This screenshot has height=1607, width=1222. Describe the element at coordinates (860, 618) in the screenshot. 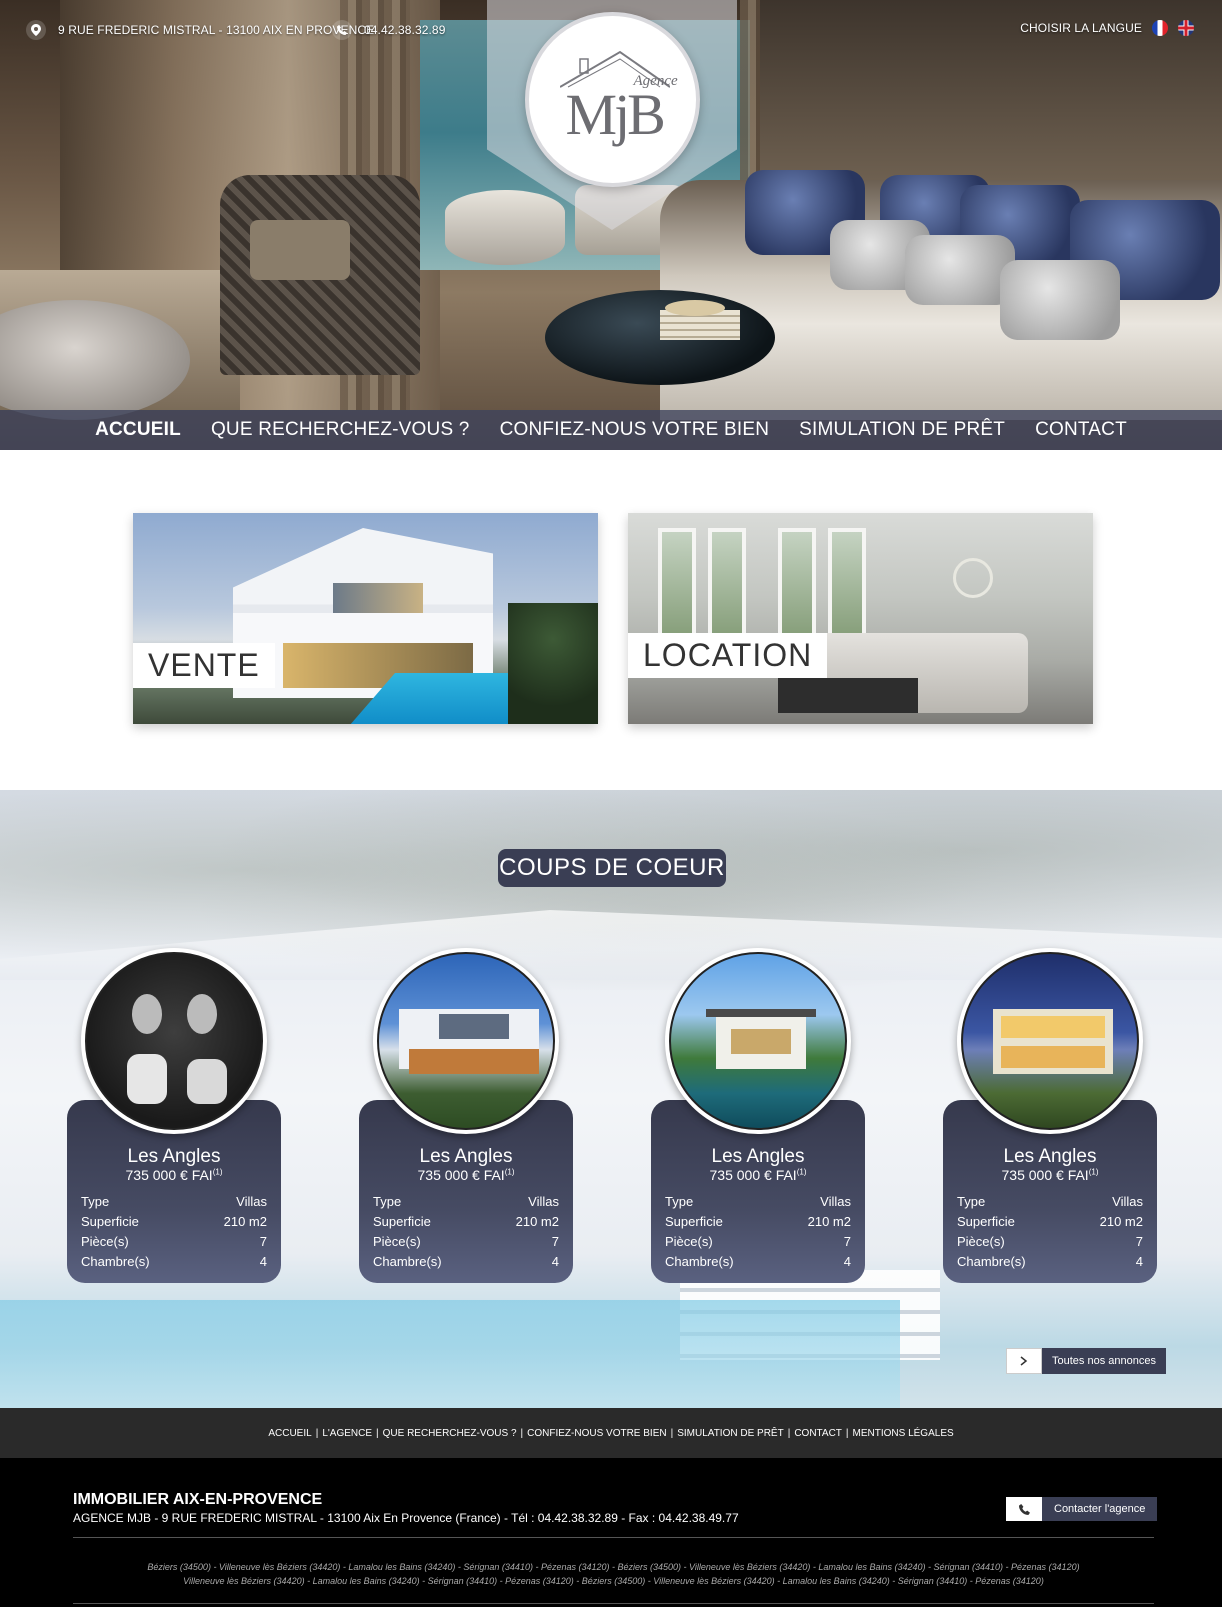

I see `location-tile: LOCATION` at that location.